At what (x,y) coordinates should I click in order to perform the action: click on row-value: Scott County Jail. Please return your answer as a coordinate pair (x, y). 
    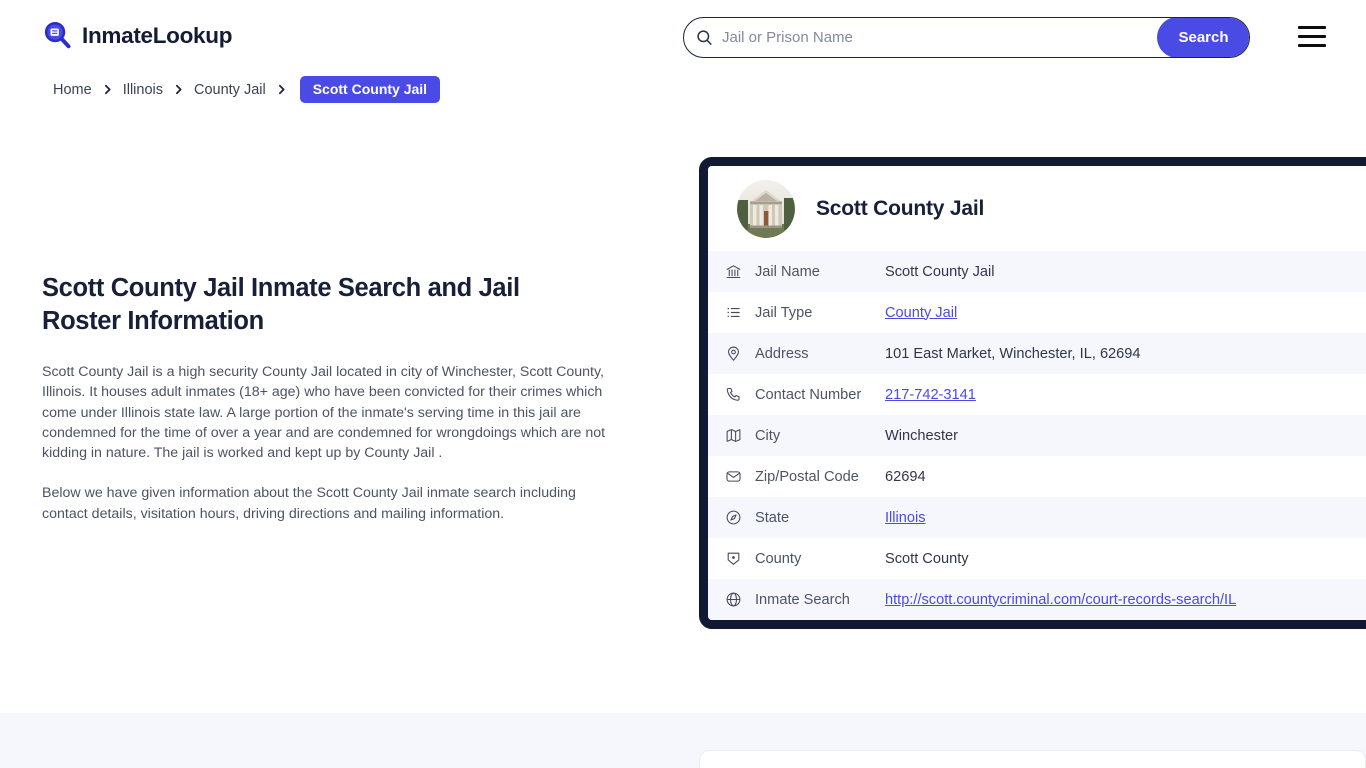
    Looking at the image, I should click on (940, 271).